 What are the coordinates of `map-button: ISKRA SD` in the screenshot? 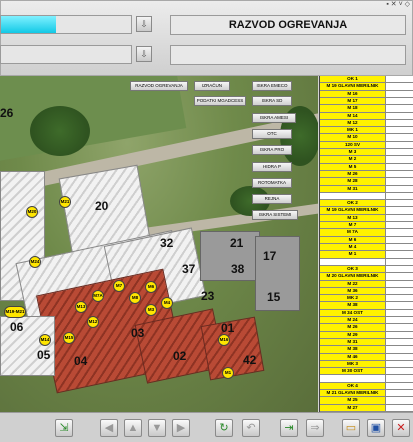 It's located at (272, 101).